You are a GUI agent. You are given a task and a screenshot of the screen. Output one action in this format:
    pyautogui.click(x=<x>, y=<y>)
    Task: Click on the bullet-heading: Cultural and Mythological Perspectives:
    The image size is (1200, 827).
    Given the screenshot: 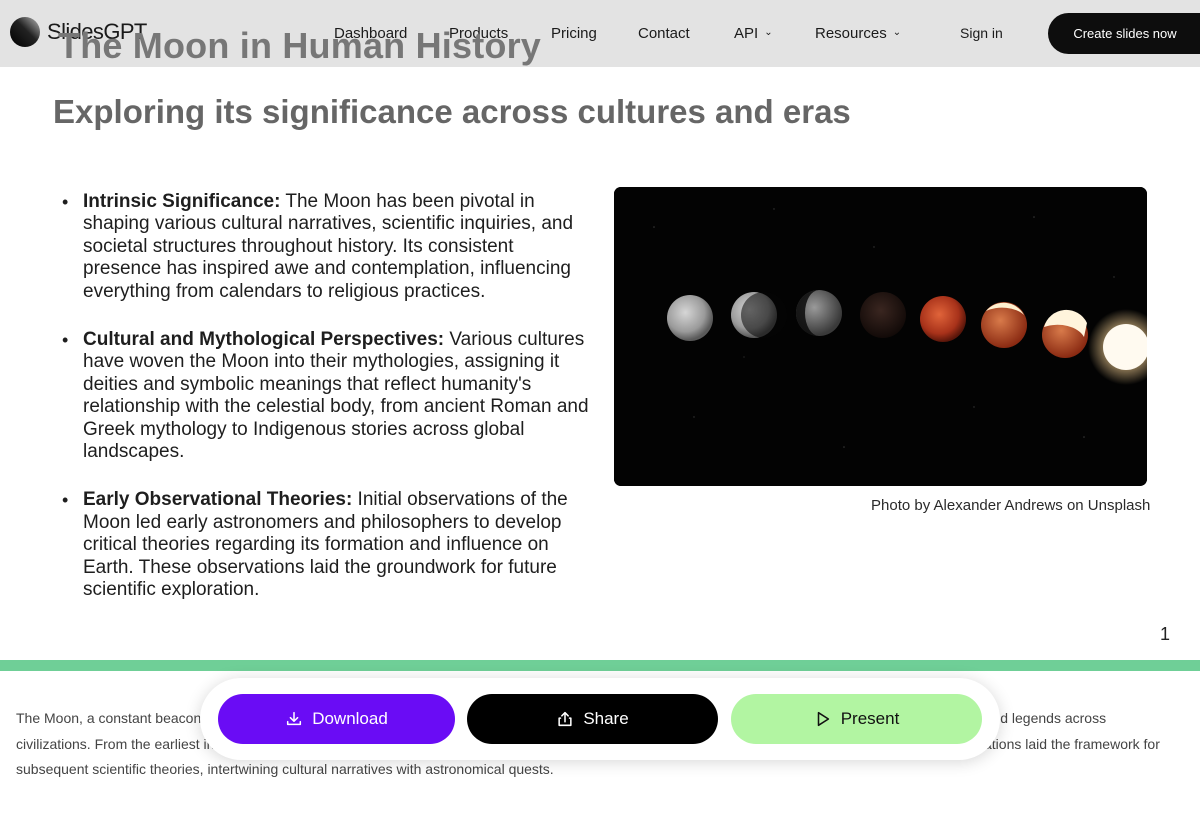 What is the action you would take?
    pyautogui.click(x=264, y=340)
    